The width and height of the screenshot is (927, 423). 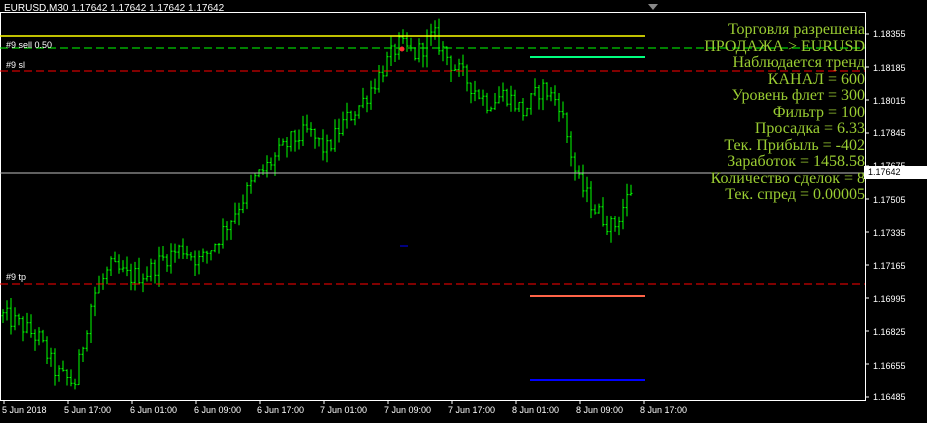 What do you see at coordinates (281, 410) in the screenshot?
I see `time-tick: 6 Jun 17:00` at bounding box center [281, 410].